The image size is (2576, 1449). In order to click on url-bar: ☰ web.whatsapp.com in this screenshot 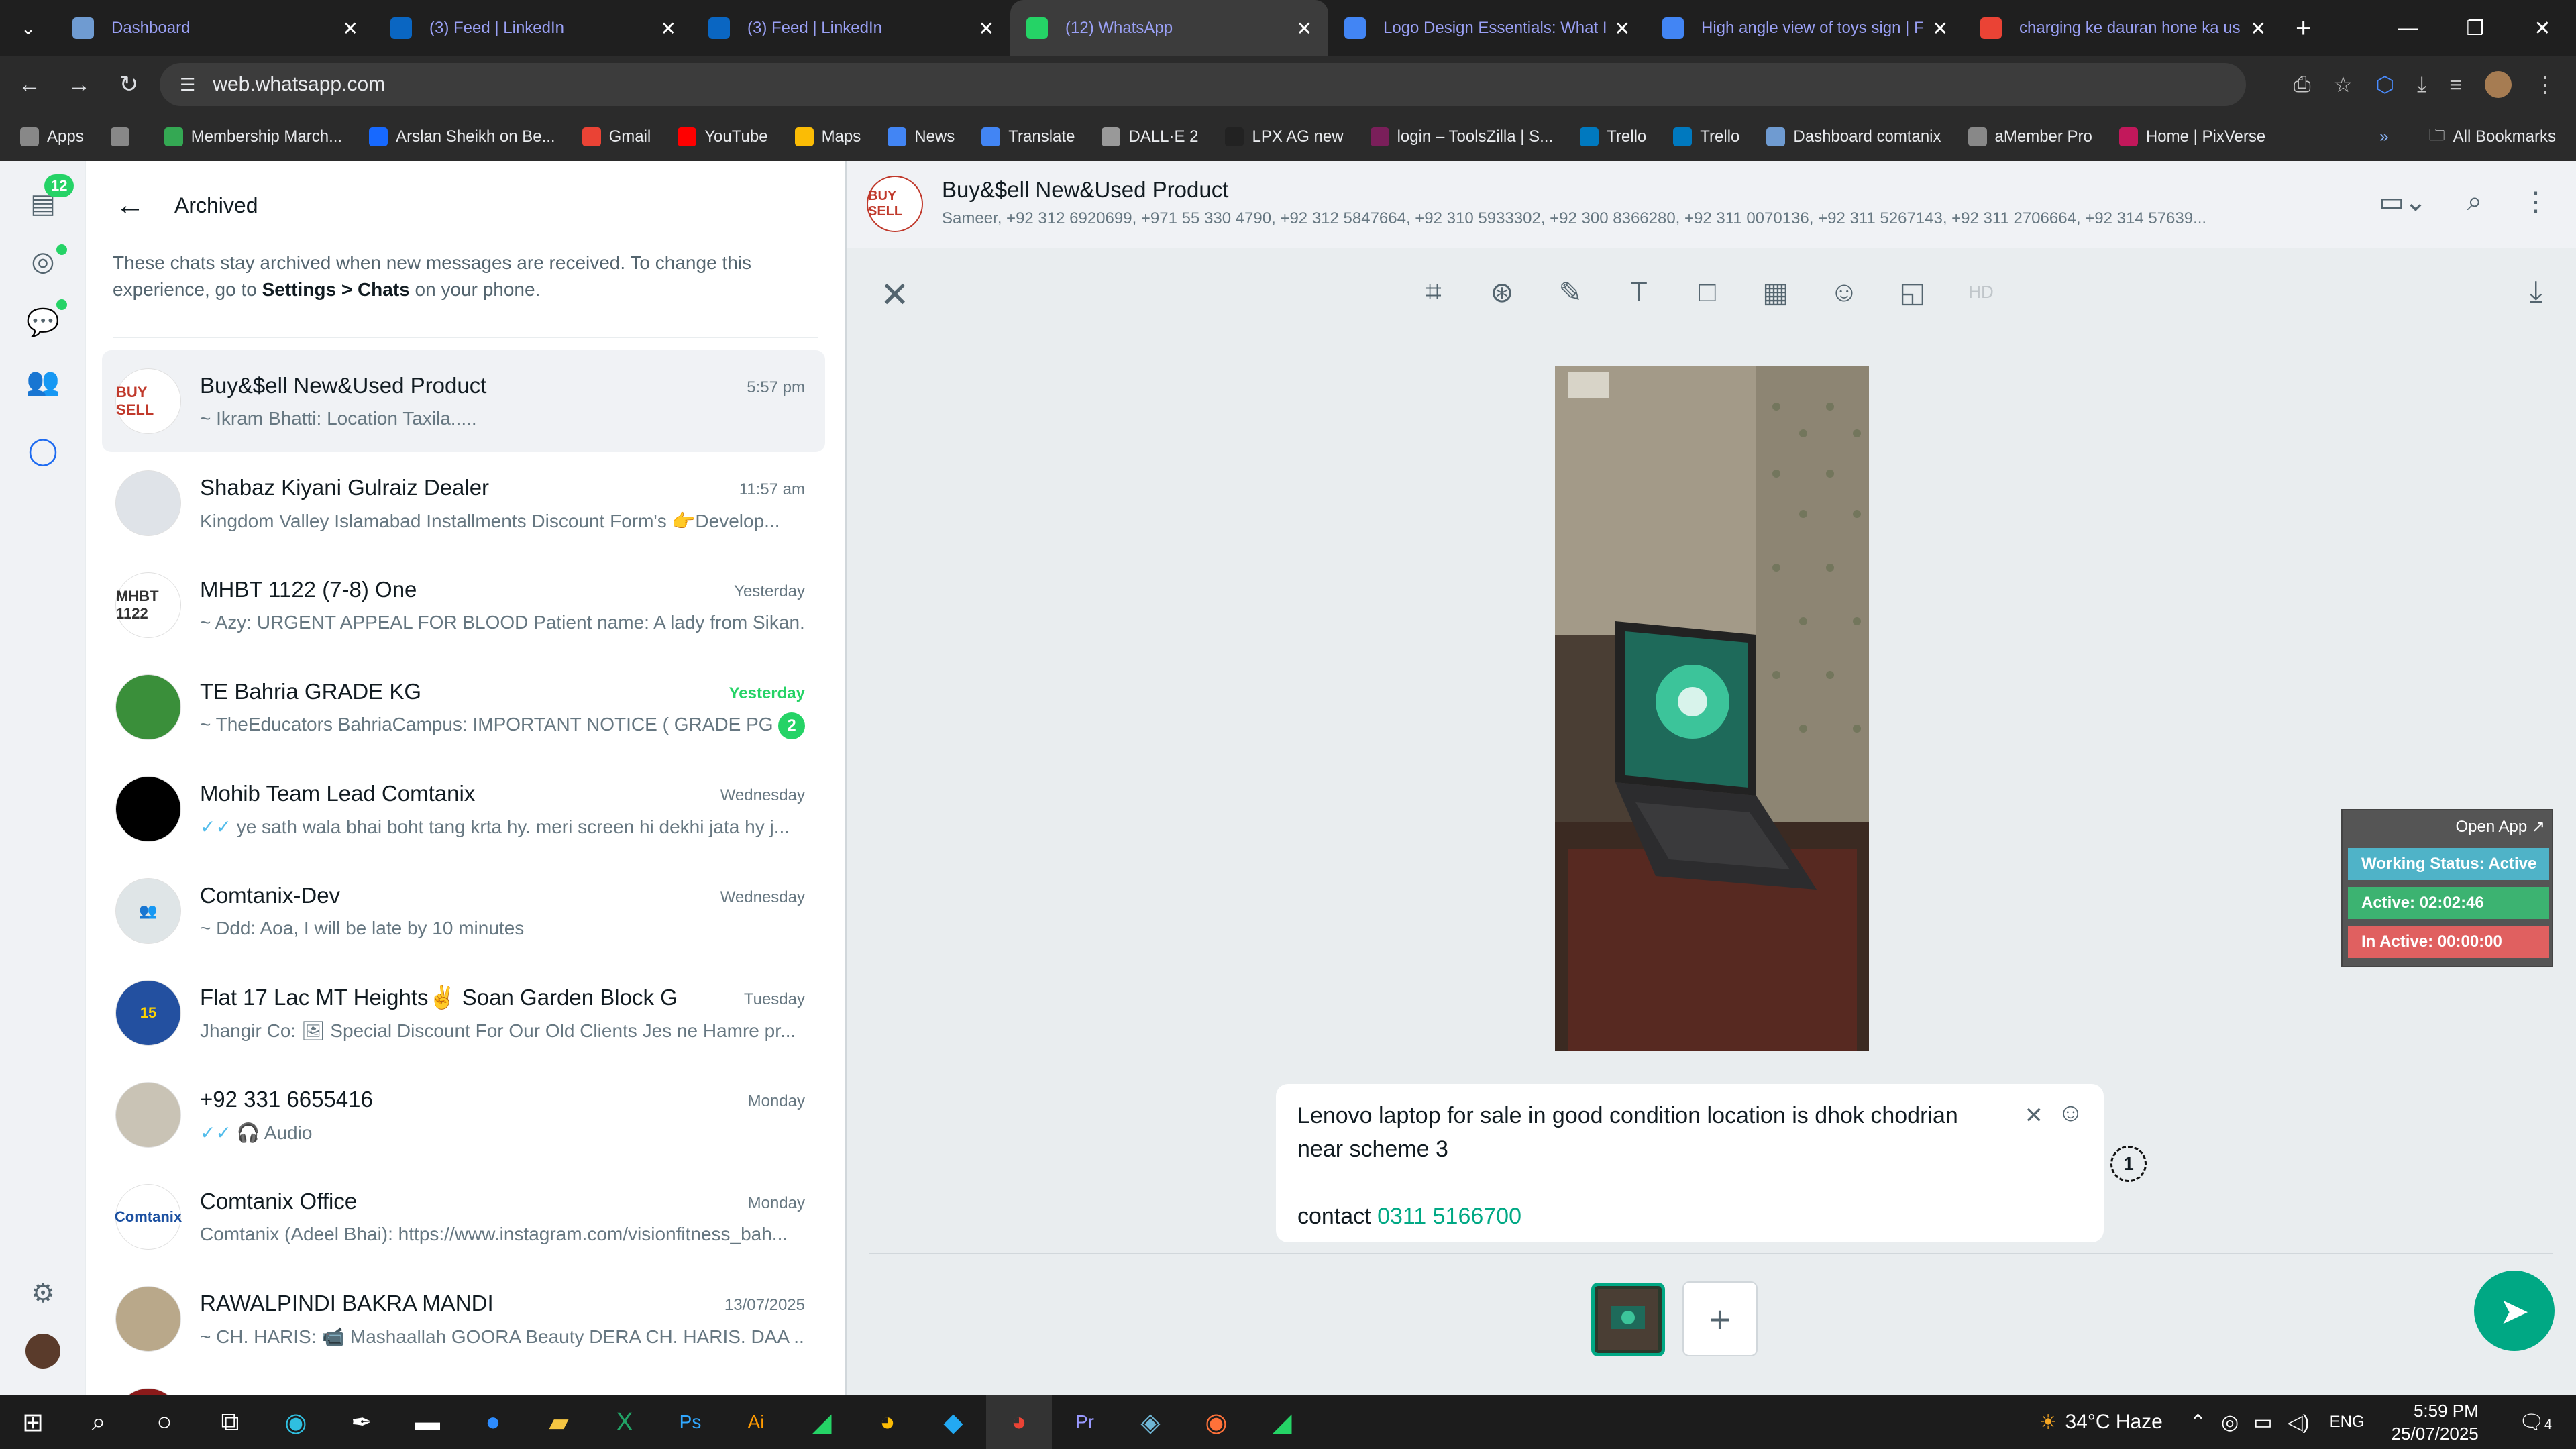, I will do `click(1203, 84)`.